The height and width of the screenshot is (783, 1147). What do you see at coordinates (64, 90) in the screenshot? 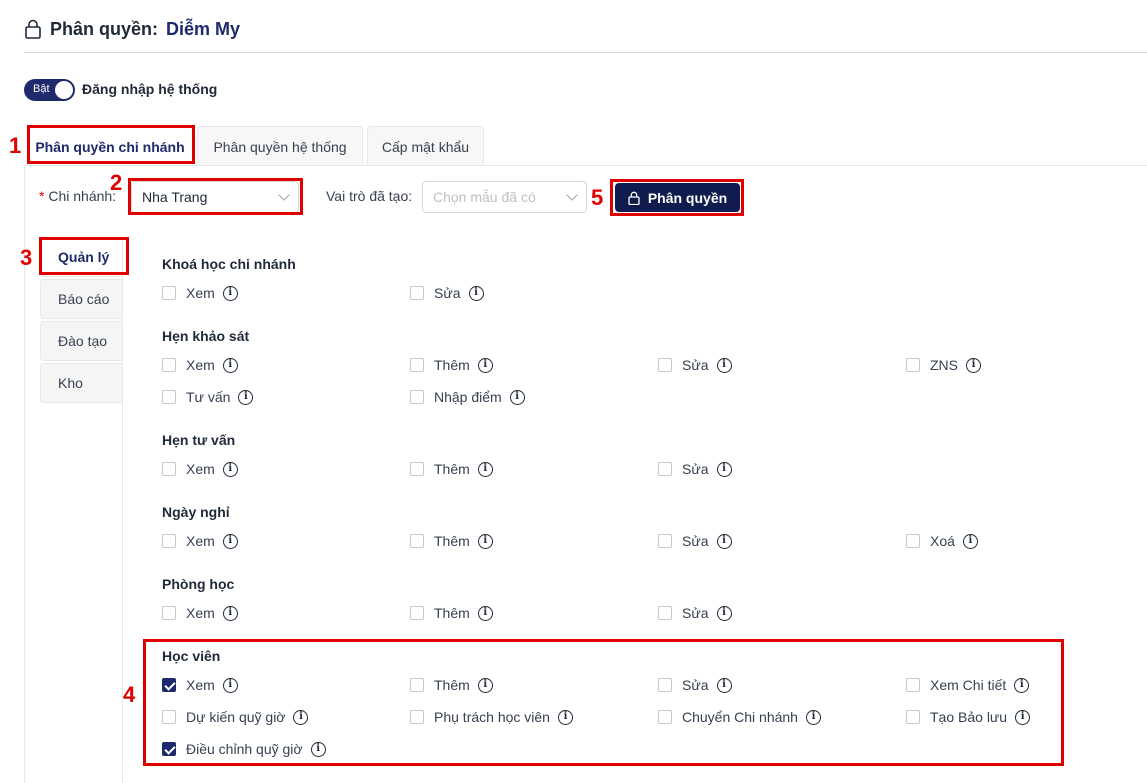
I see `toggle-knob` at bounding box center [64, 90].